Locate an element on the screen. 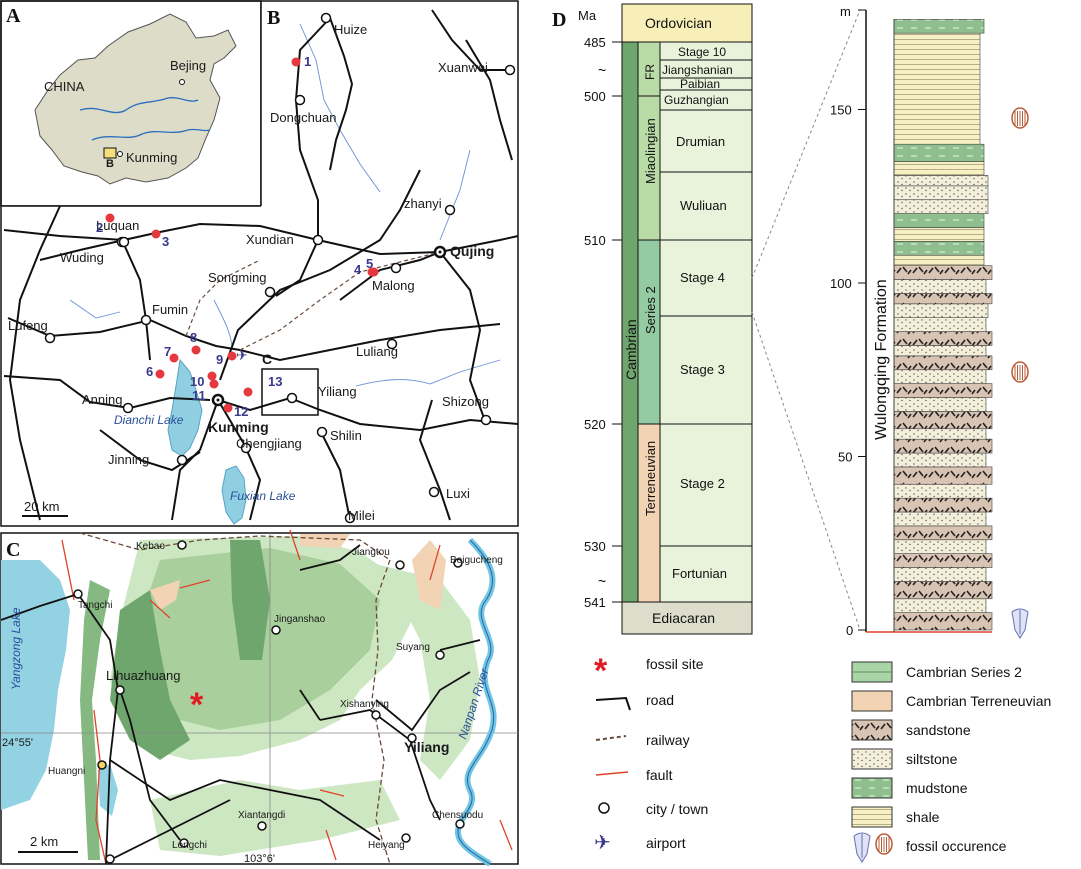 The height and width of the screenshot is (869, 1081). town-label-yiliang: Yiliang is located at coordinates (426, 747).